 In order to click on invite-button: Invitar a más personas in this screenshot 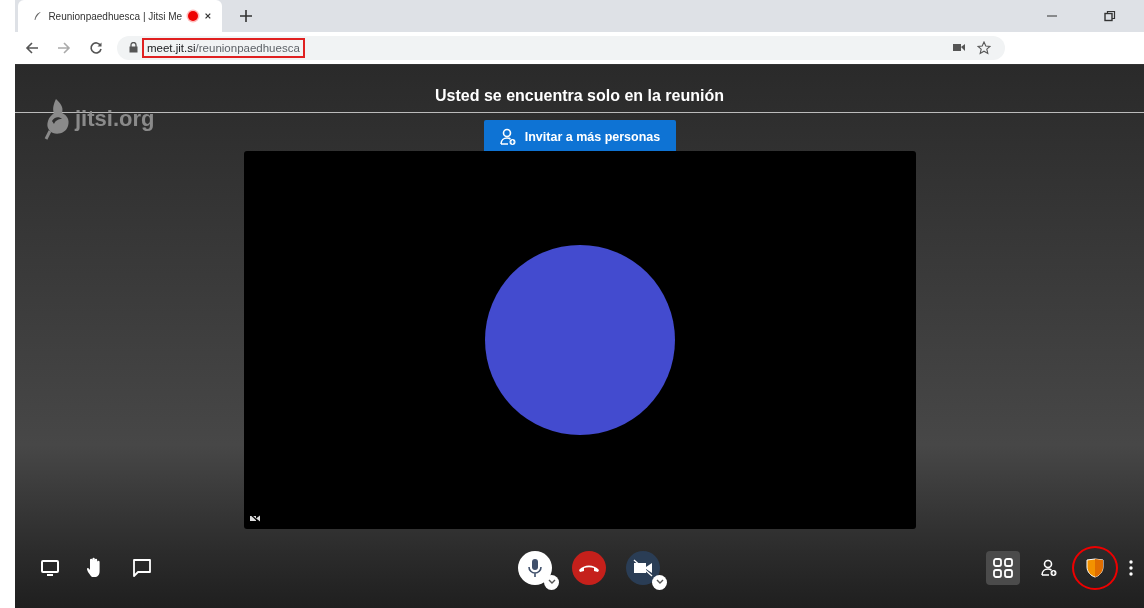, I will do `click(579, 136)`.